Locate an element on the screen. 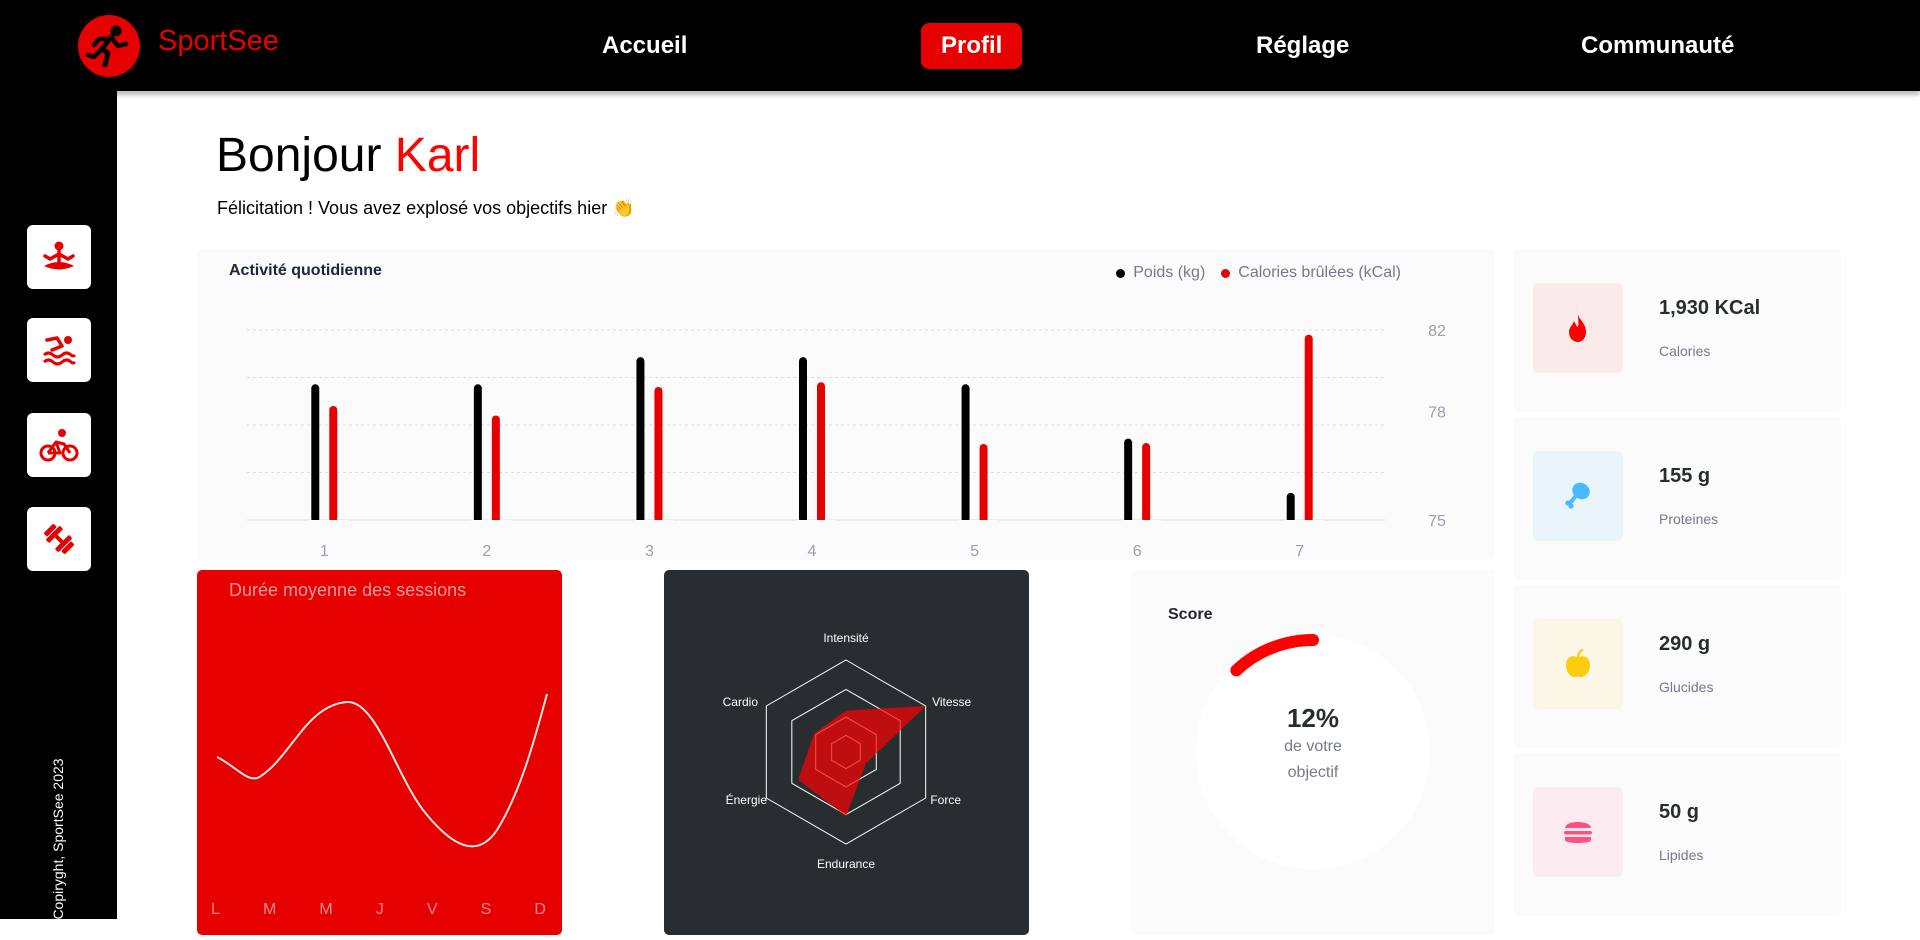  score-value: 12% is located at coordinates (1313, 718).